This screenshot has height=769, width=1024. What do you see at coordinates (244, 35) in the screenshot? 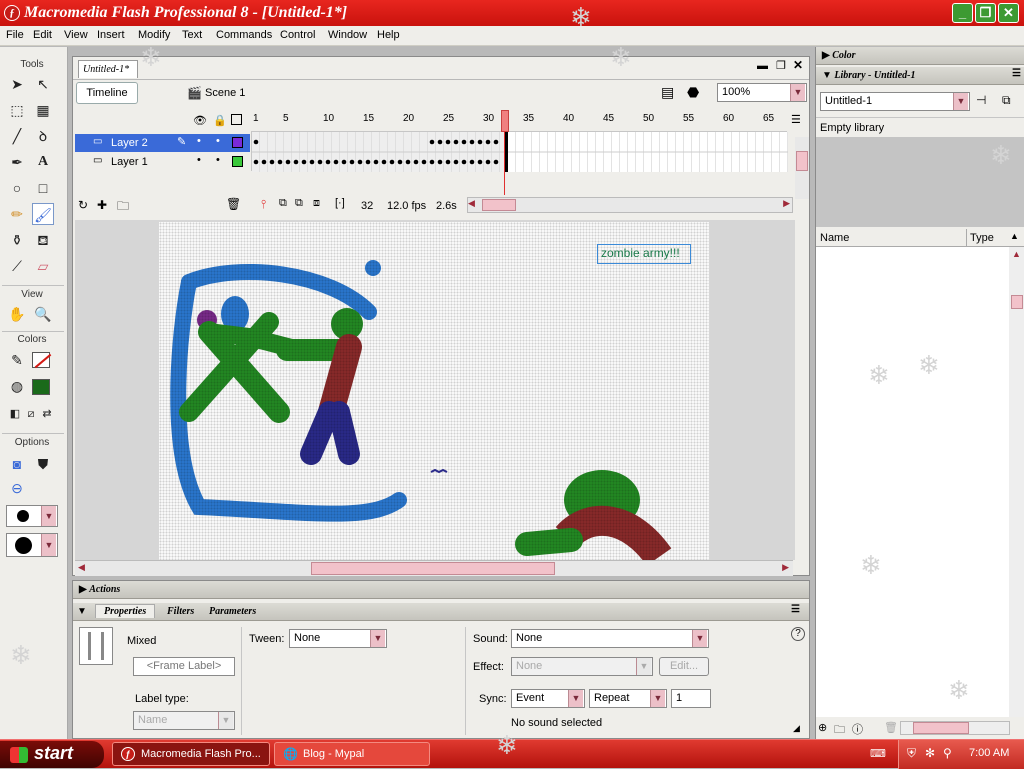
I see `menu-commands: Commands` at bounding box center [244, 35].